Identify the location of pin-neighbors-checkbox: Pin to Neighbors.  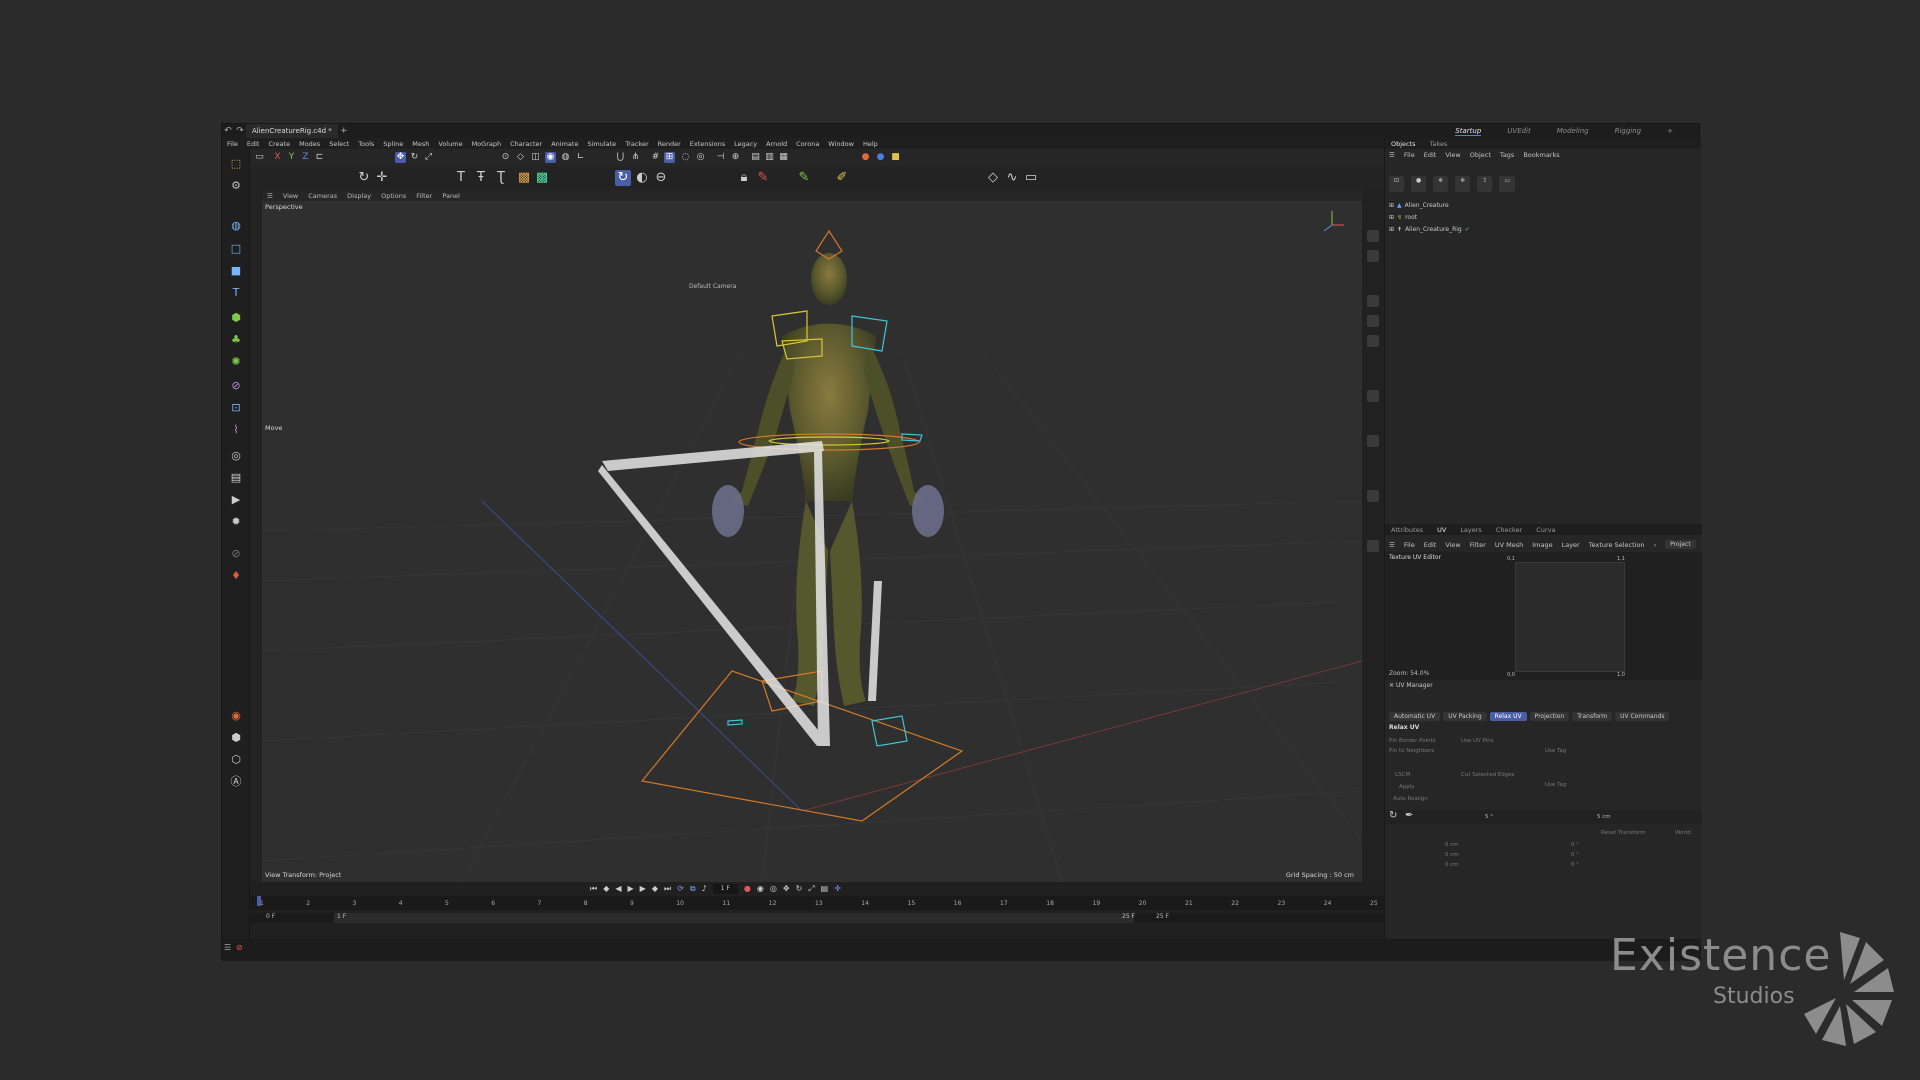
(1411, 751).